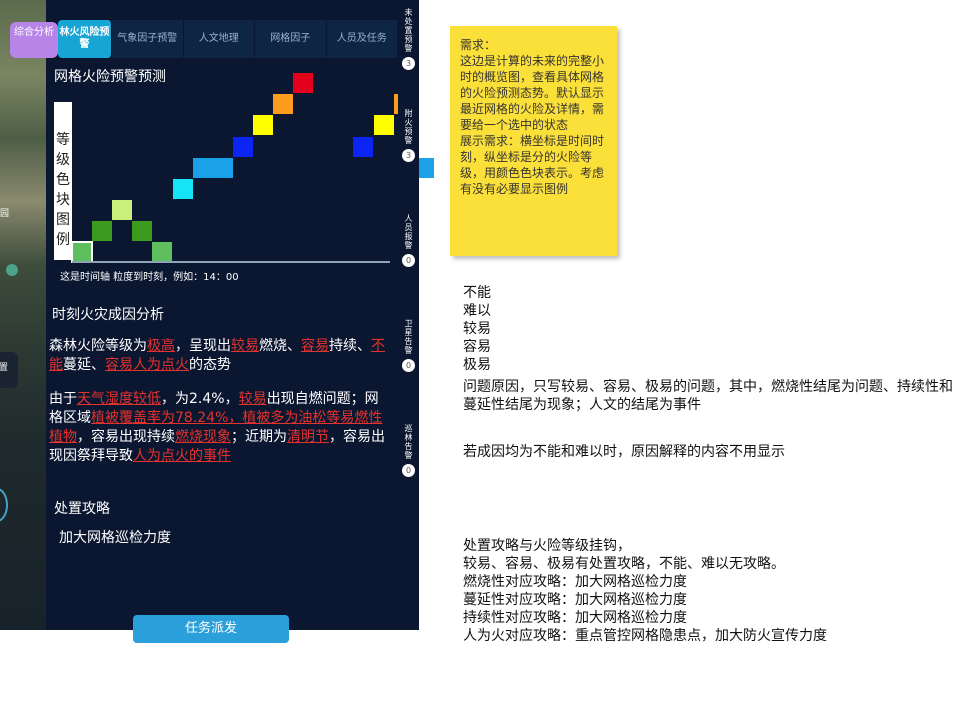 Image resolution: width=961 pixels, height=702 pixels. I want to click on strategy-line: 持续性对应攻略：加大网格巡检力度, so click(575, 618).